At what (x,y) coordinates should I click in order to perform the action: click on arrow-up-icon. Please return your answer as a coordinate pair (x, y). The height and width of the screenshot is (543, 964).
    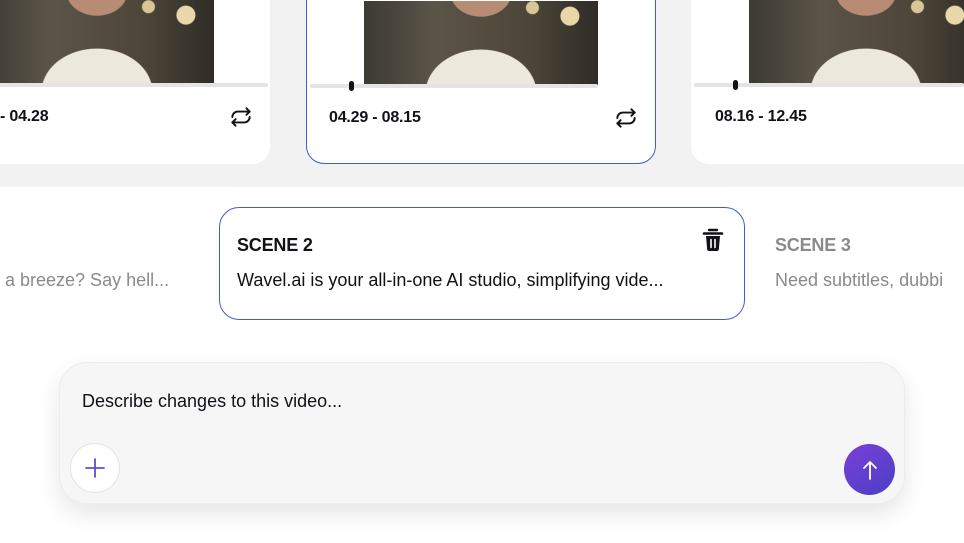
    Looking at the image, I should click on (869, 470).